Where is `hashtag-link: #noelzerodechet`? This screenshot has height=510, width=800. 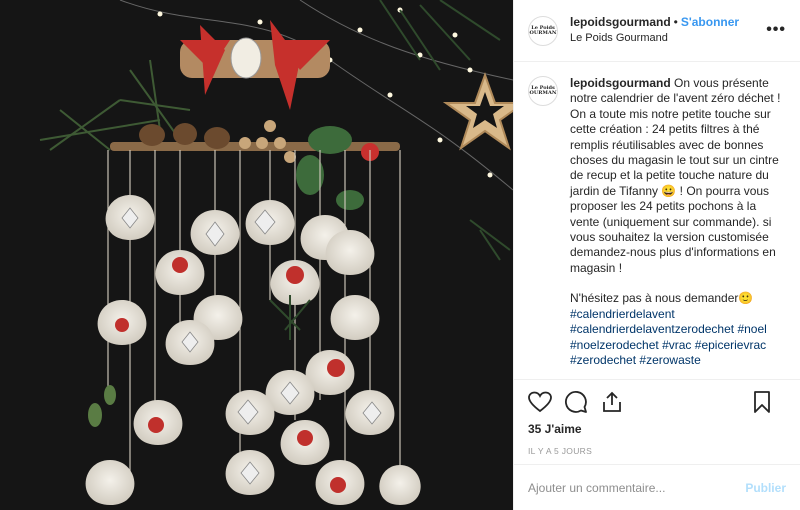
hashtag-link: #noelzerodechet is located at coordinates (614, 345).